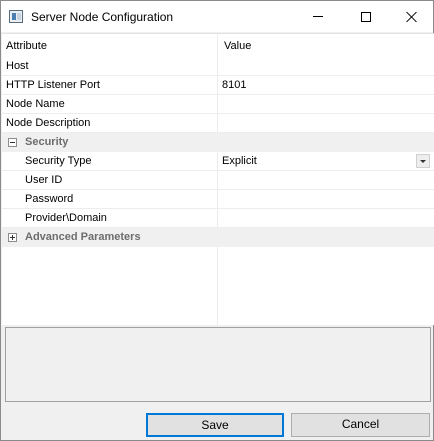  I want to click on property-row-node-description: Node Description, so click(218, 123).